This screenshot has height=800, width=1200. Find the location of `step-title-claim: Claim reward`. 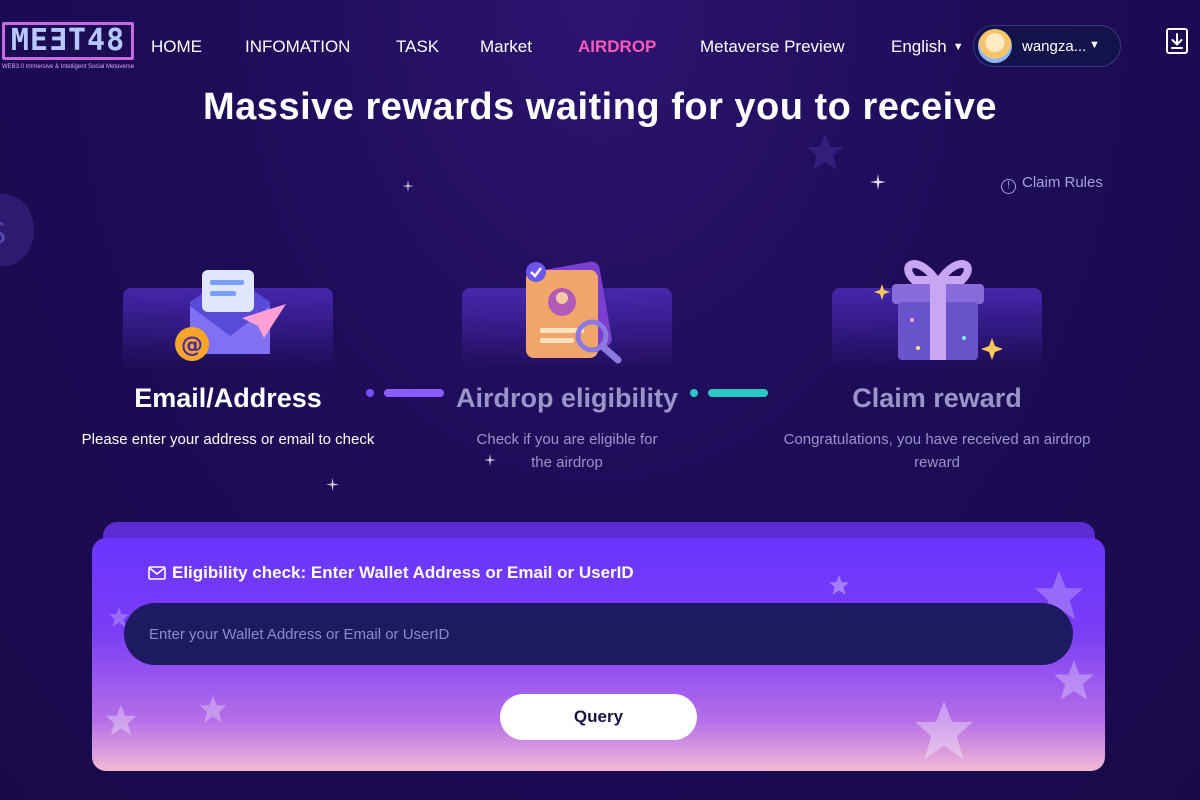

step-title-claim: Claim reward is located at coordinates (937, 398).